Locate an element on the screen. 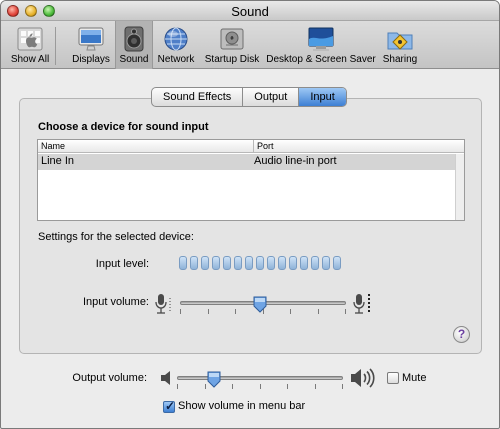 This screenshot has height=429, width=500. toolbar-desktop-screen-saver: Desktop & Screen Saver is located at coordinates (321, 45).